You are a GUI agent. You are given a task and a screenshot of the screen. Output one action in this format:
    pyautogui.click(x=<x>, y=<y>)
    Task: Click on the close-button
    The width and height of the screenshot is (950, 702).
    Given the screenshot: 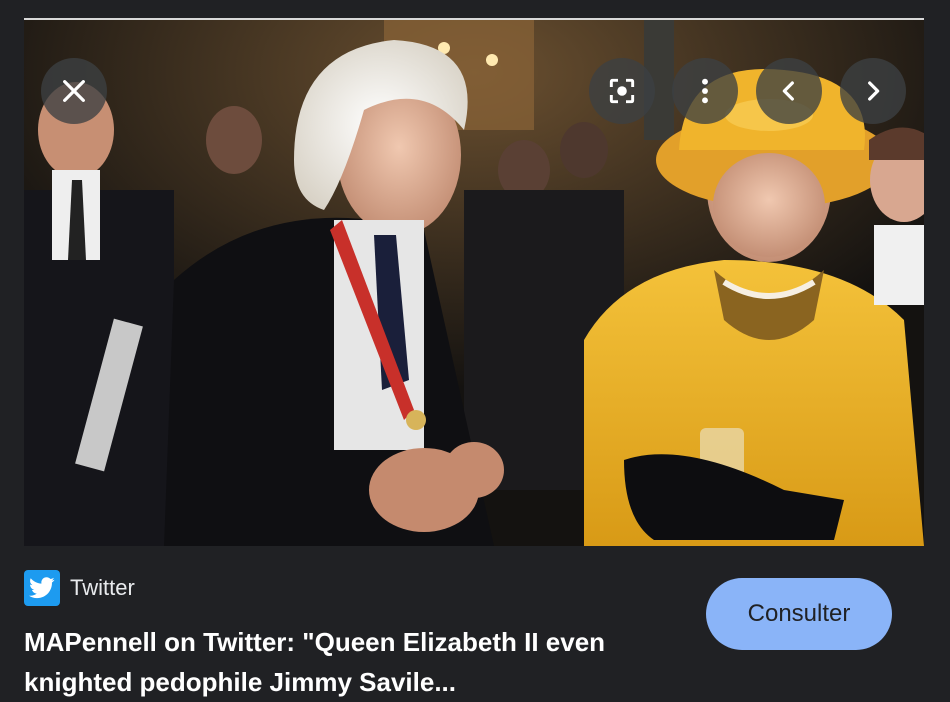 What is the action you would take?
    pyautogui.click(x=74, y=91)
    